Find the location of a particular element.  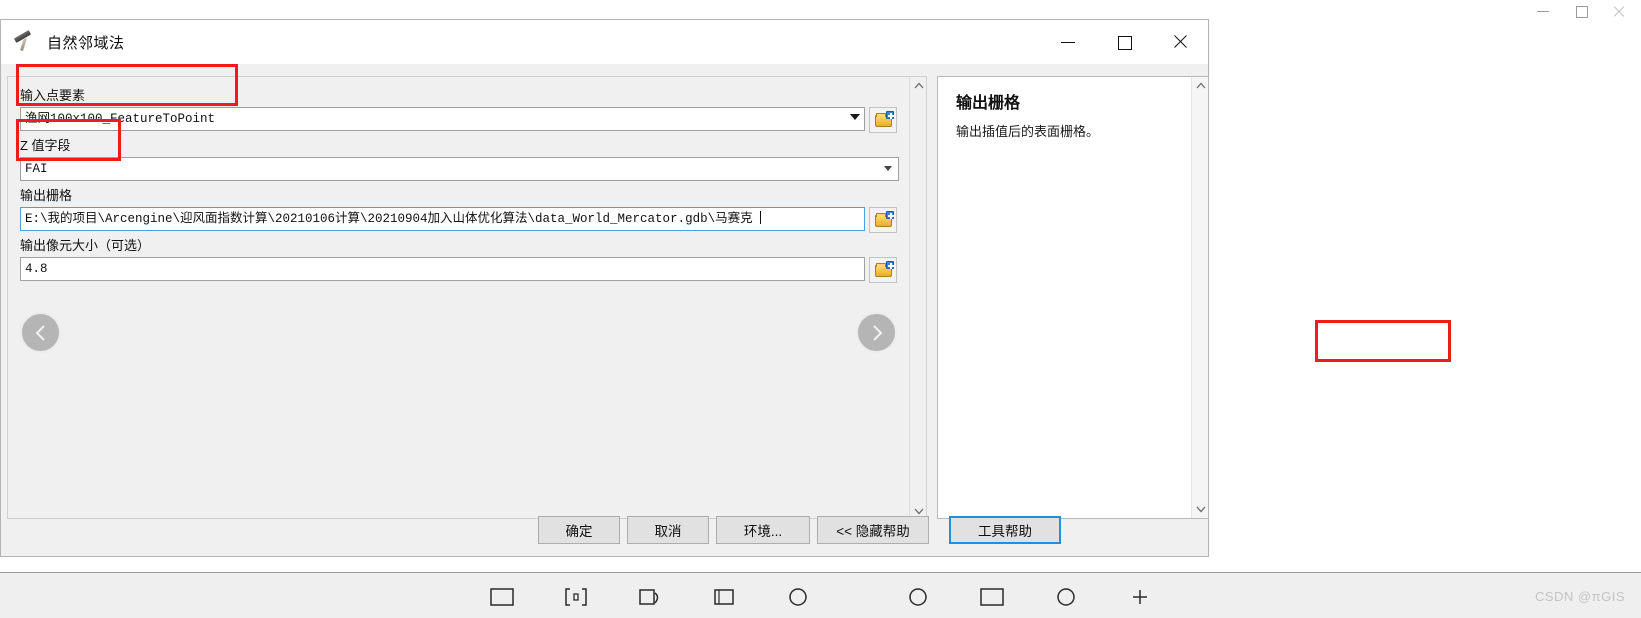

minimize-button is located at coordinates (1068, 42).